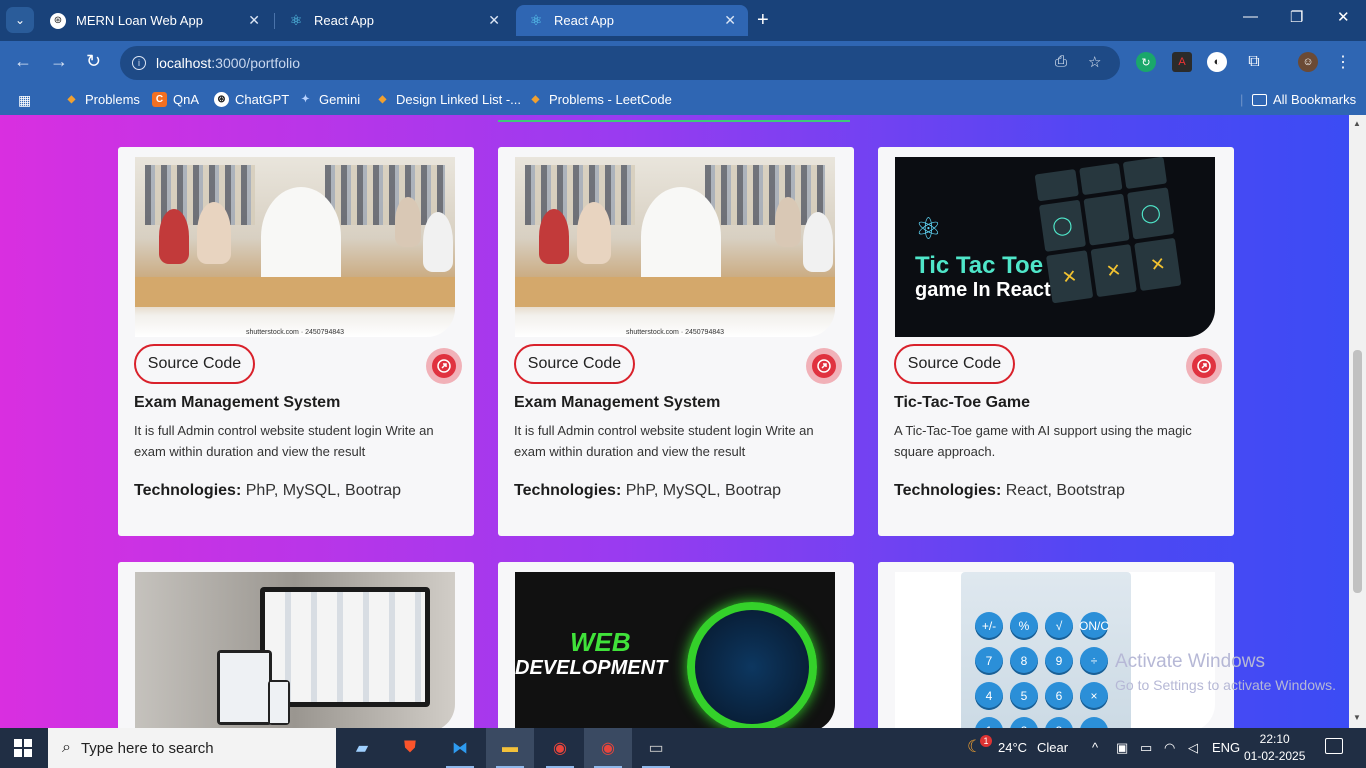  What do you see at coordinates (410, 748) in the screenshot?
I see `brave-icon: ⛊` at bounding box center [410, 748].